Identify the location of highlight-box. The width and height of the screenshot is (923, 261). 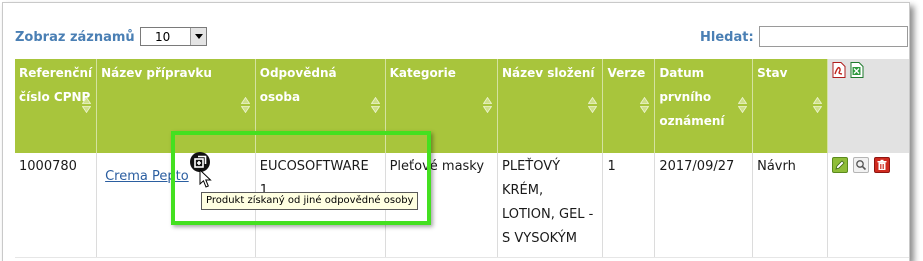
(301, 178).